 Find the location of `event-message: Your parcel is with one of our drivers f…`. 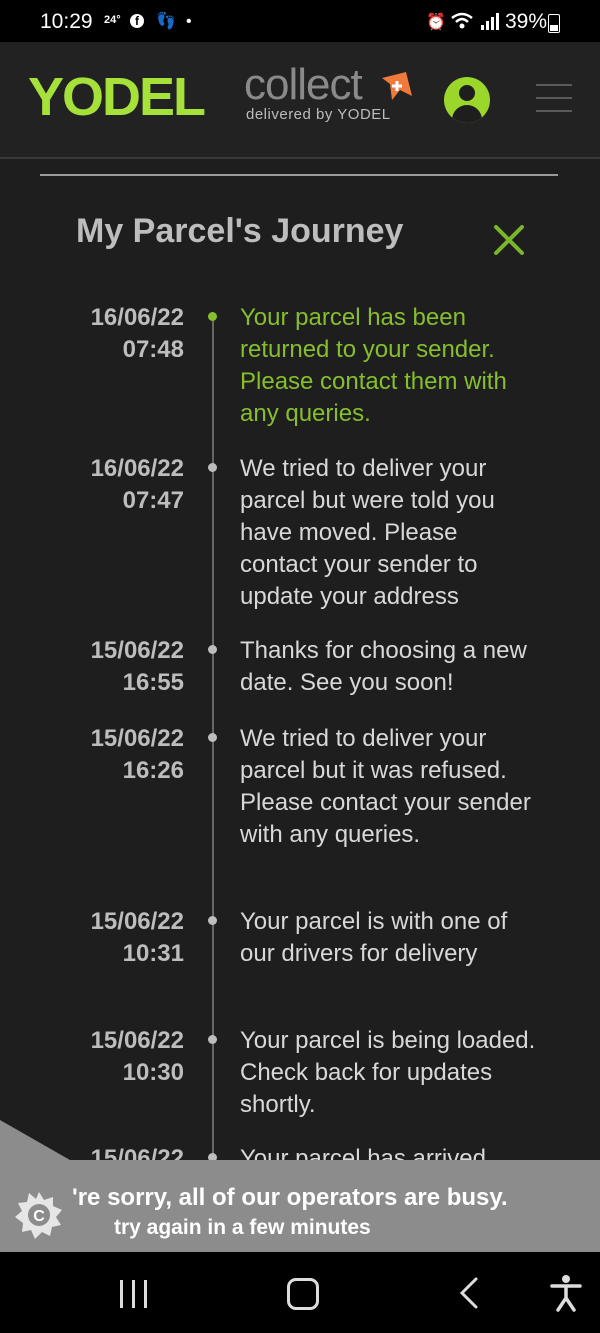

event-message: Your parcel is with one of our drivers f… is located at coordinates (374, 937).